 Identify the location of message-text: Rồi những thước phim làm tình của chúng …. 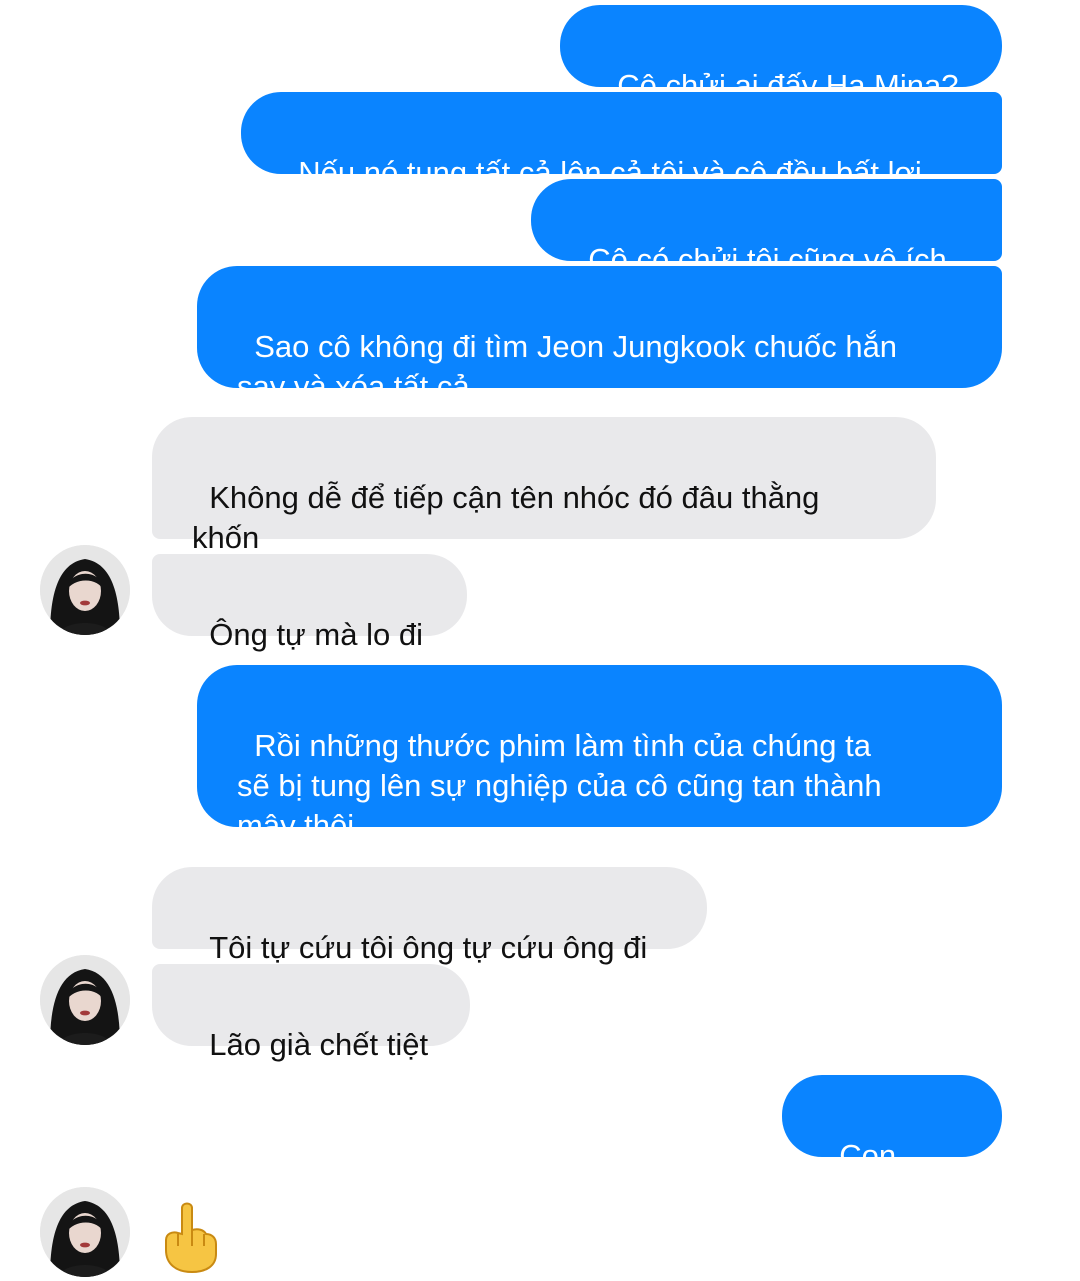
(559, 785).